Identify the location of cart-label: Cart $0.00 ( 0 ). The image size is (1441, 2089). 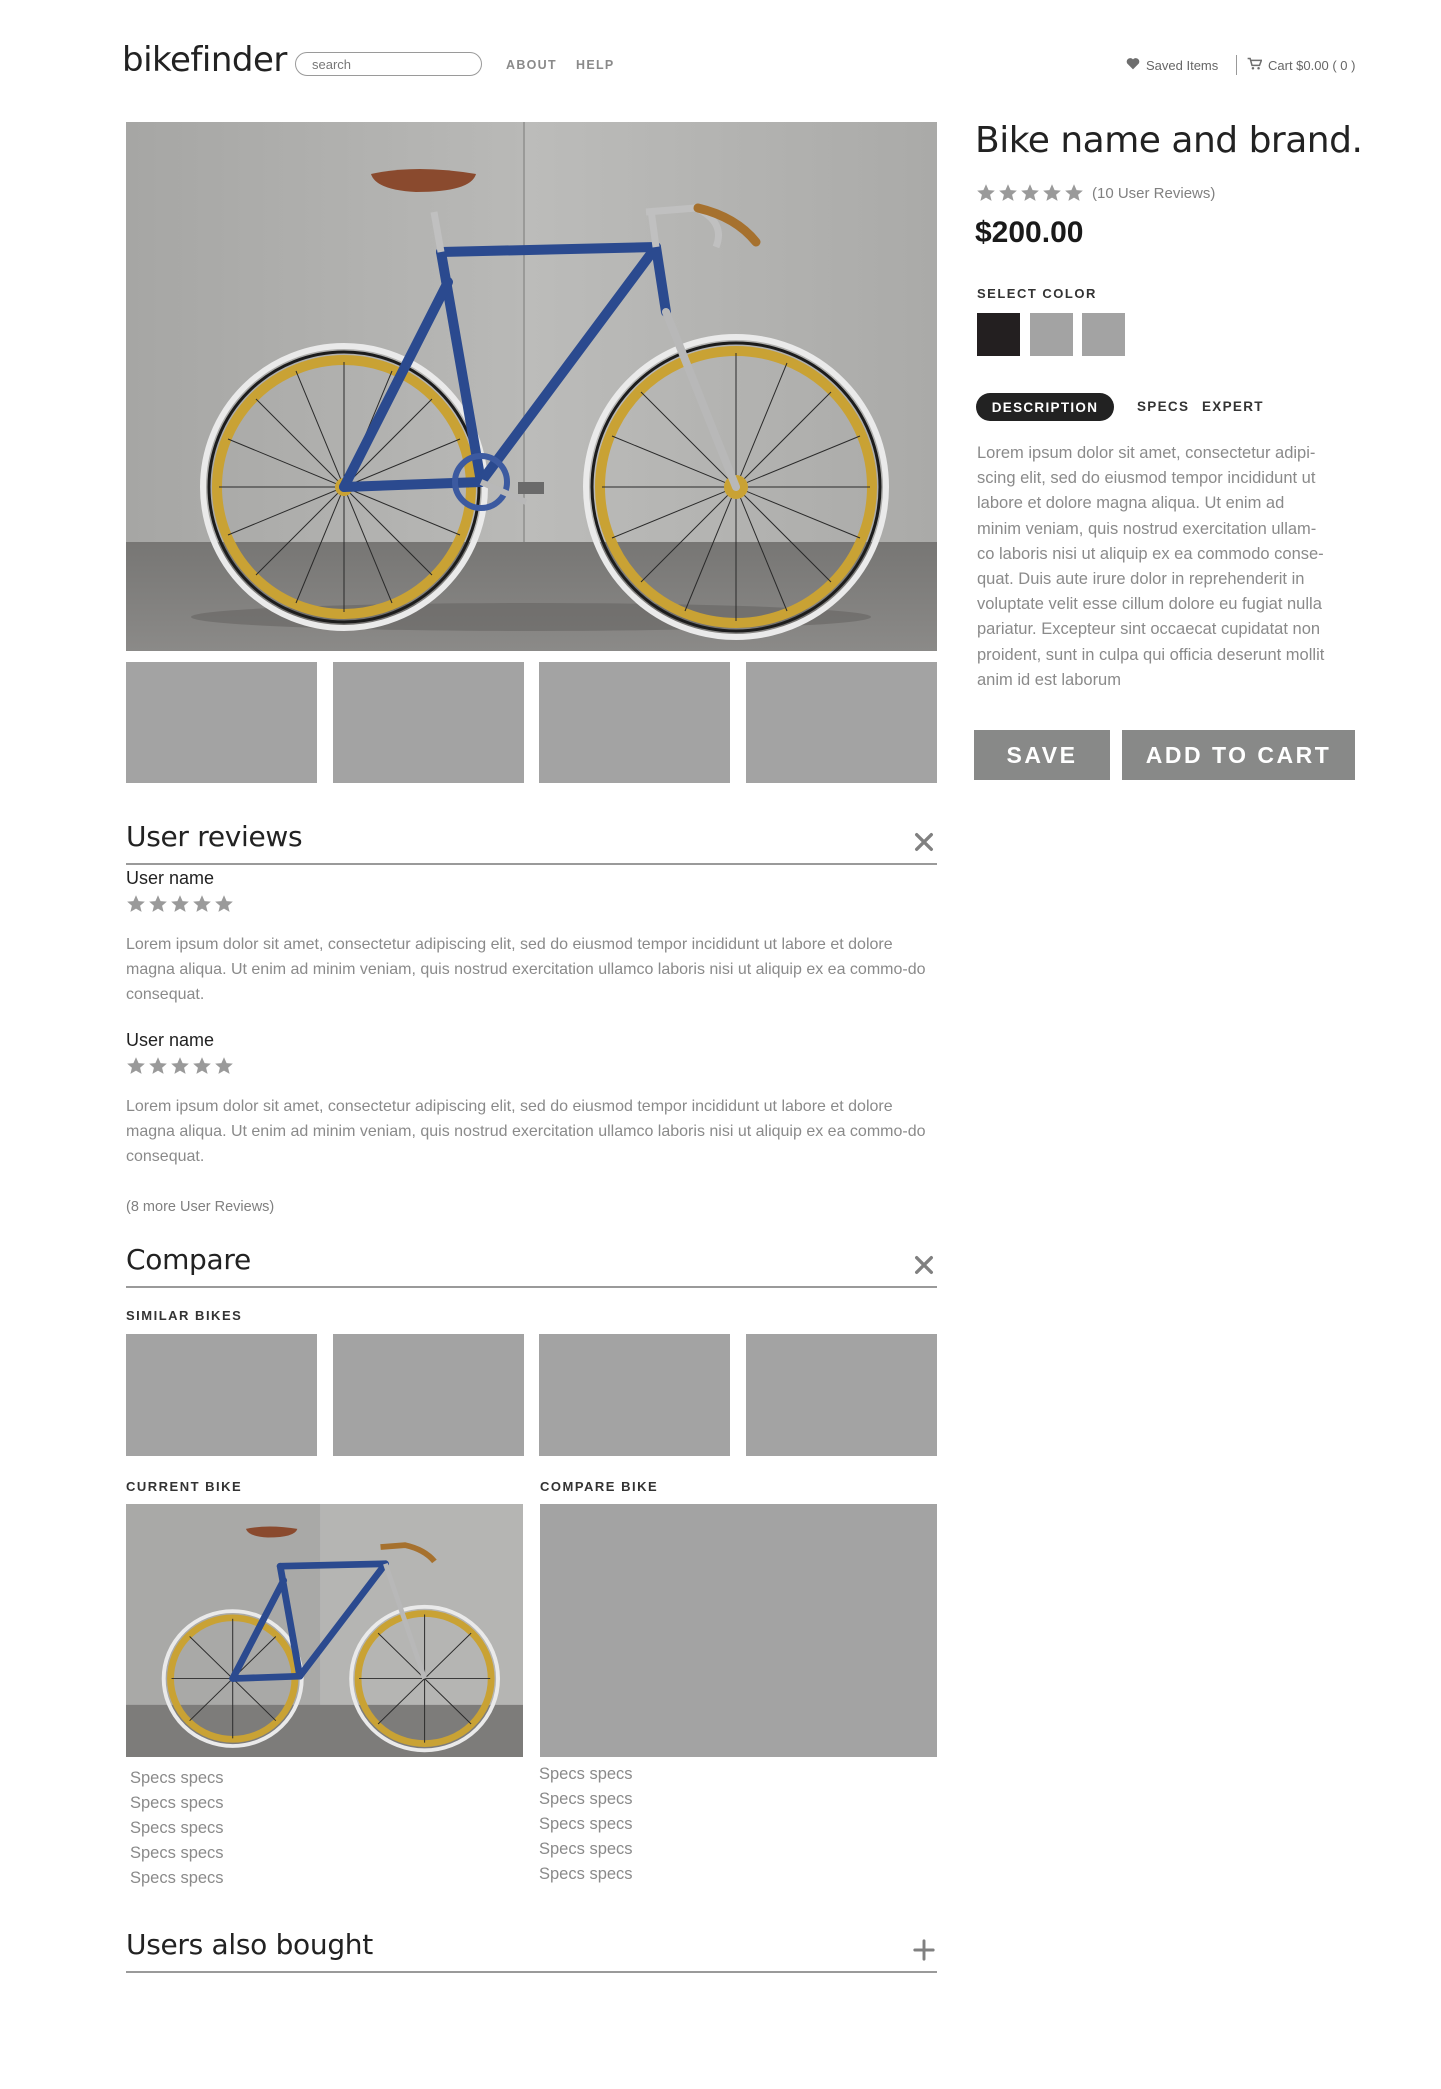
(1312, 65).